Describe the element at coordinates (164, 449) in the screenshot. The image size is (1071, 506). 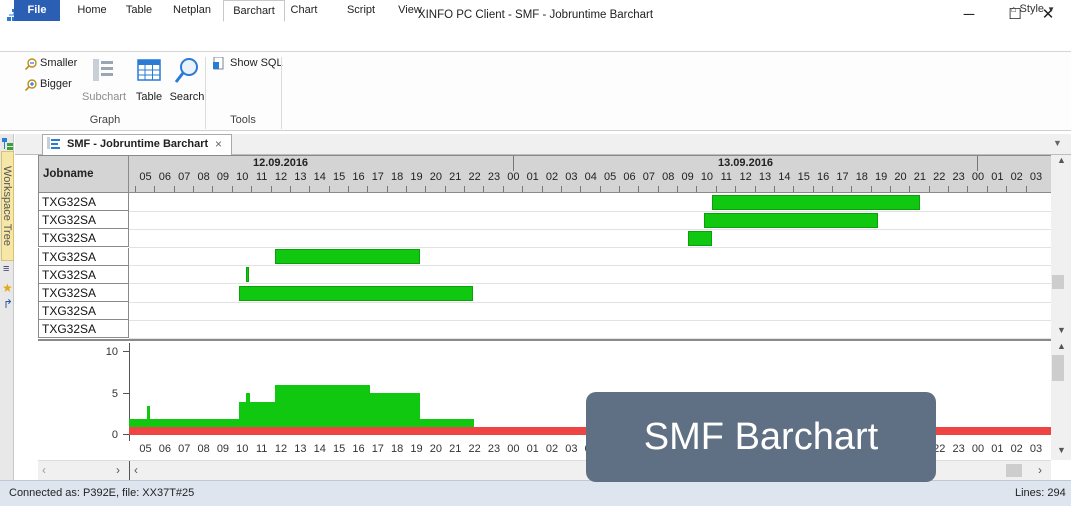
I see `hour-label: 06` at that location.